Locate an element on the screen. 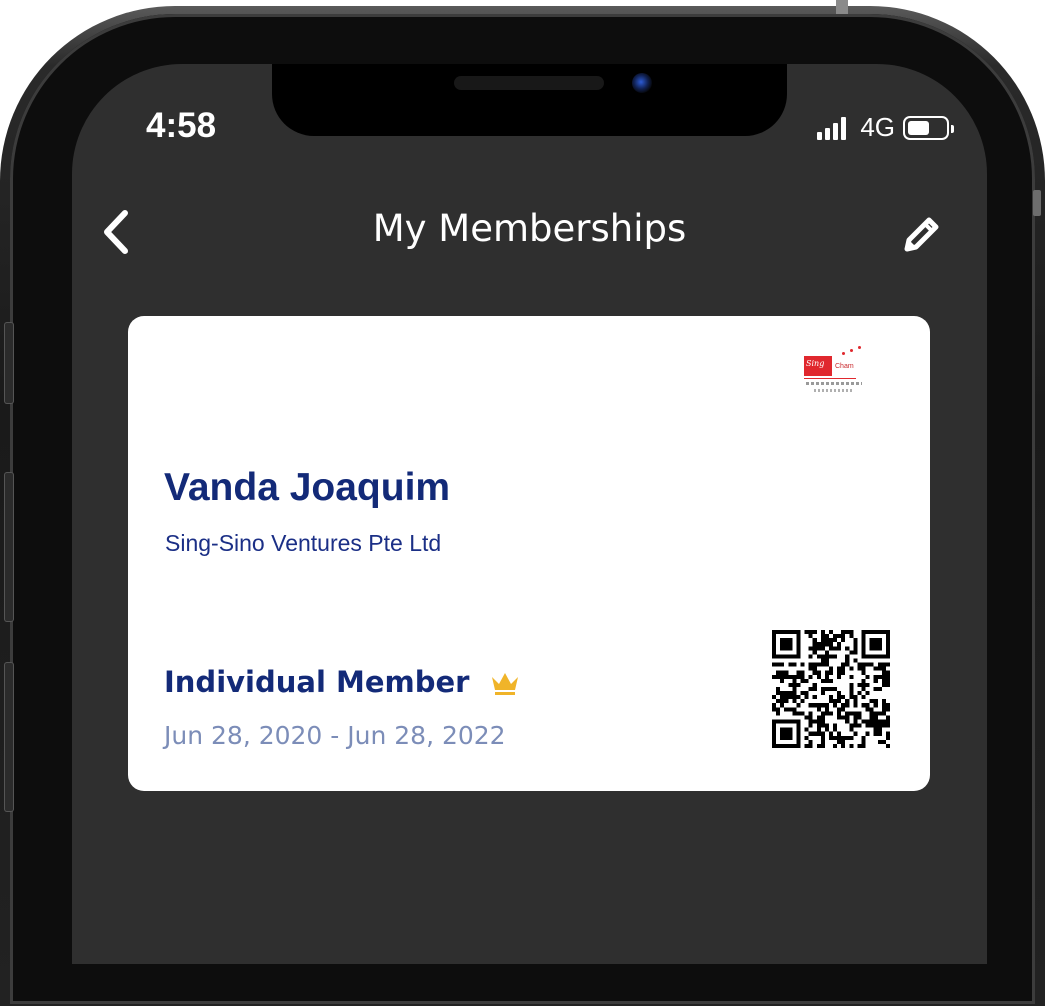  signal-icon is located at coordinates (832, 128).